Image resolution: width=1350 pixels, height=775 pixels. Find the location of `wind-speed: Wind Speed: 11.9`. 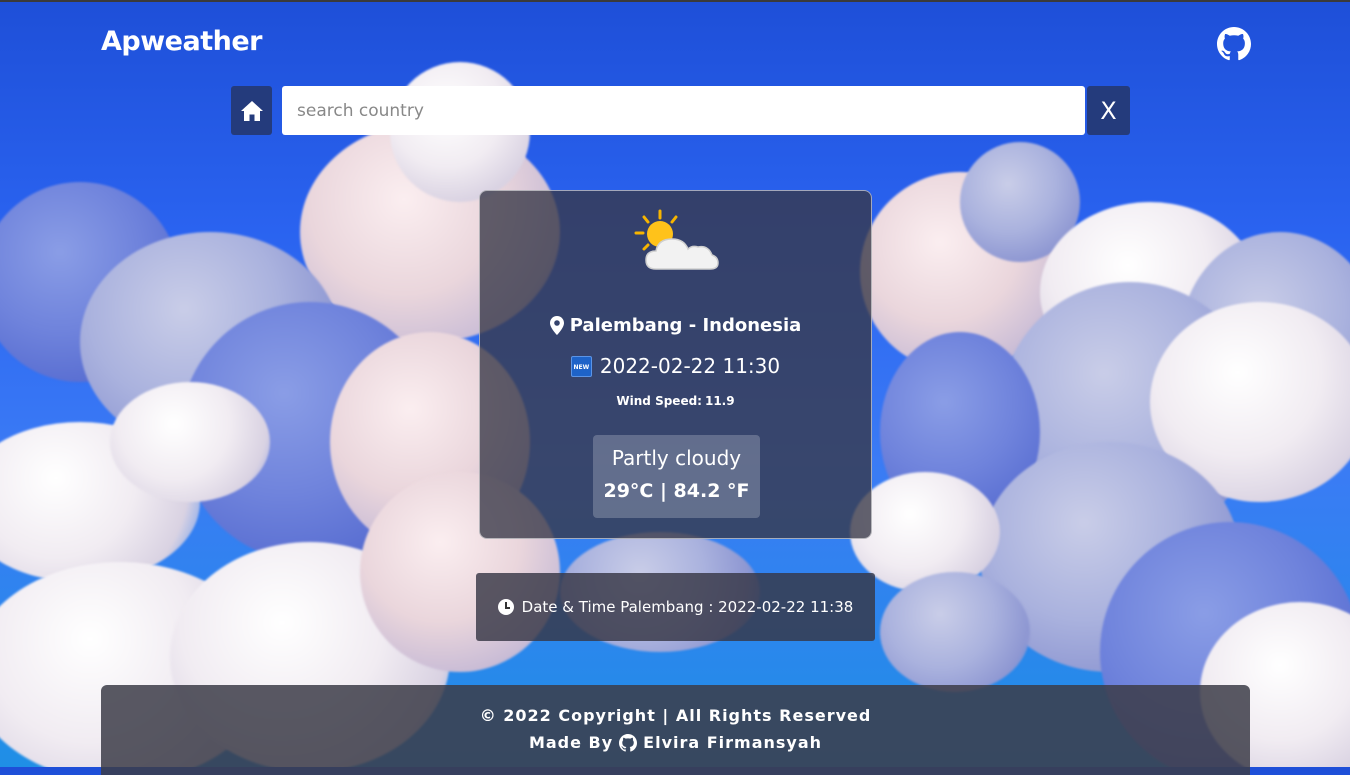

wind-speed: Wind Speed: 11.9 is located at coordinates (675, 401).